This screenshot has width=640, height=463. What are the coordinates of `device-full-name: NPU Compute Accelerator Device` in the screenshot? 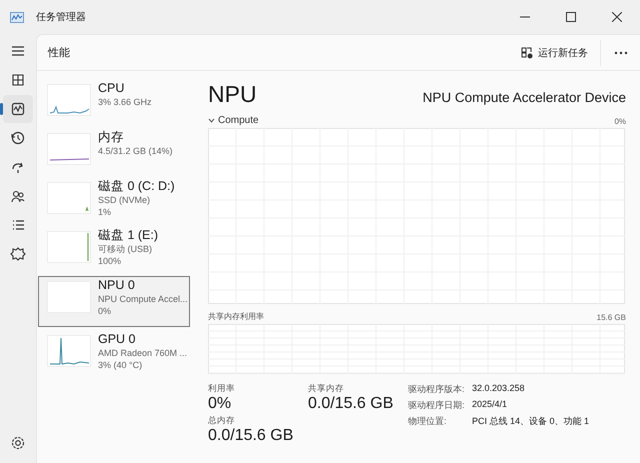 It's located at (524, 97).